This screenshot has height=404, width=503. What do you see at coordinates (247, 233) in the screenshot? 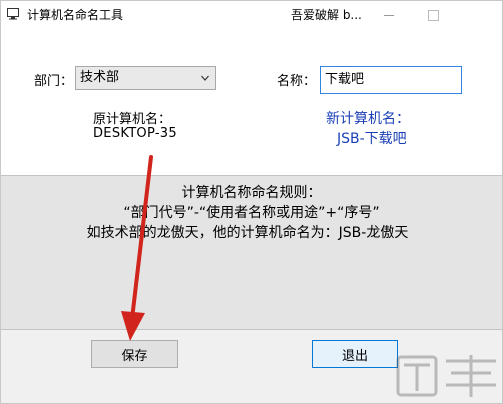
I see `rules-line-2: 如技术部的龙傲天，他的计算机命名为：JSB-龙傲天` at bounding box center [247, 233].